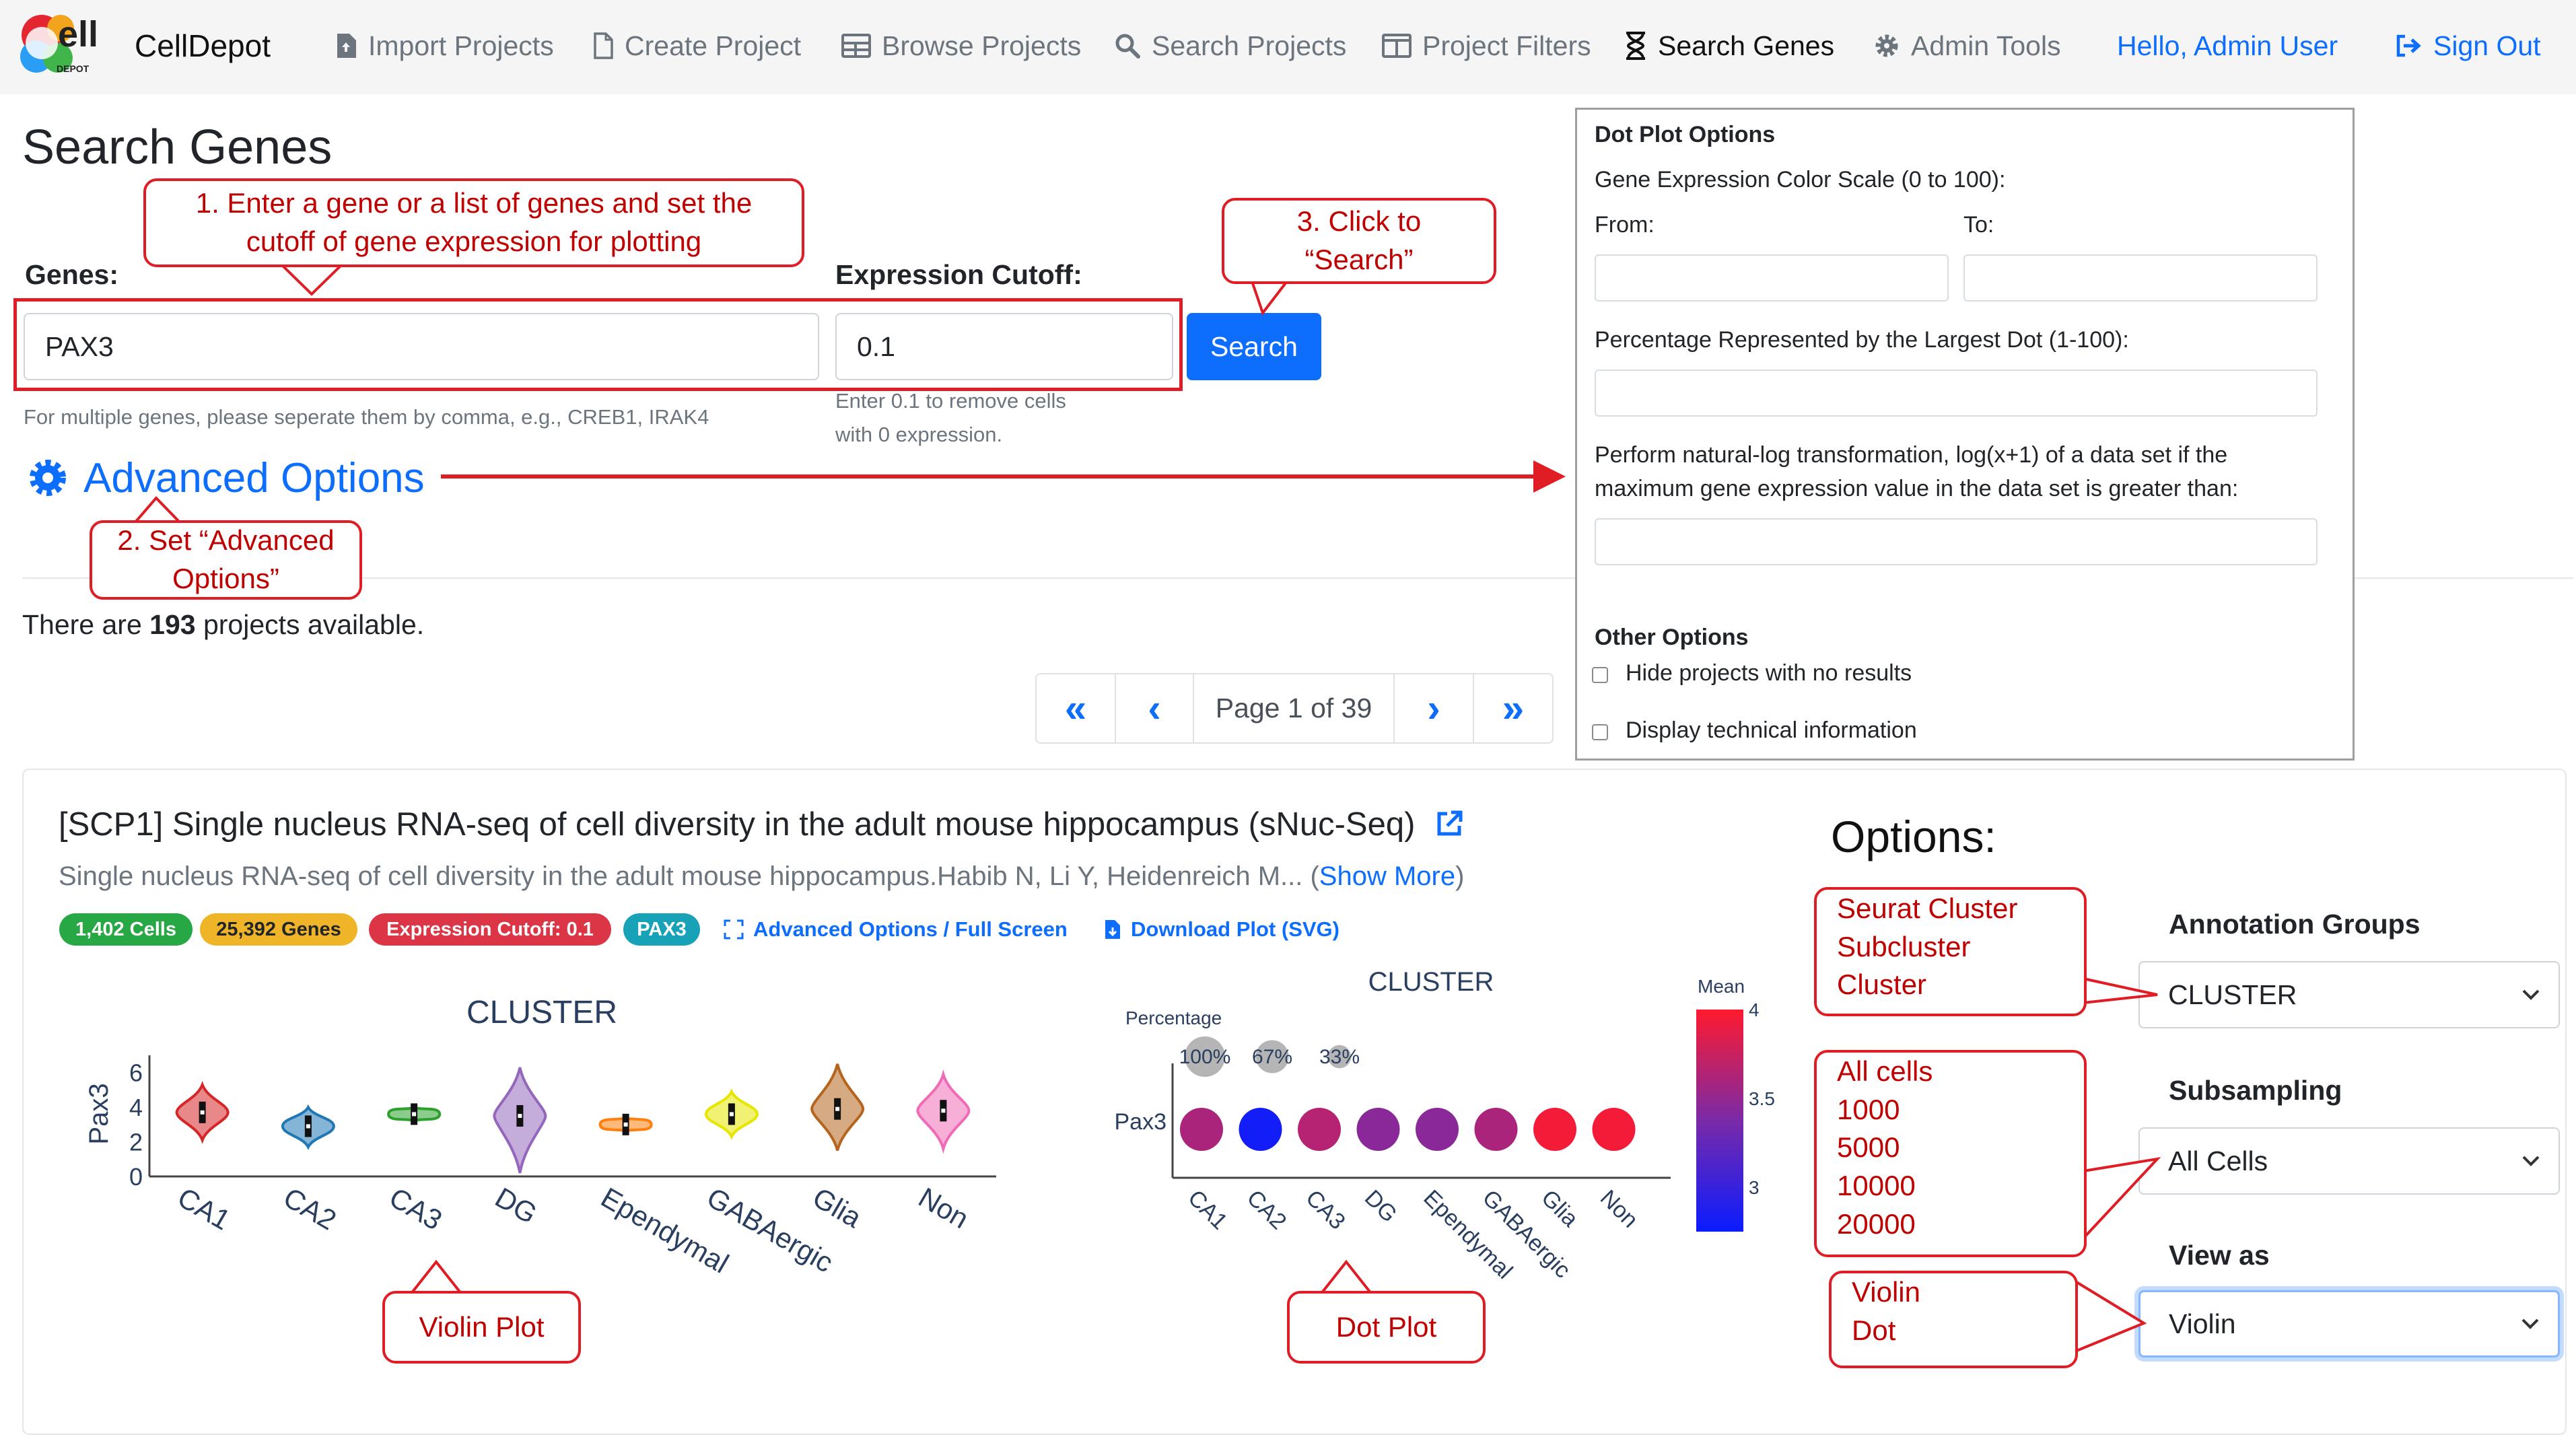 The width and height of the screenshot is (2576, 1447). I want to click on callout-step3-line2: “Search”, so click(1359, 259).